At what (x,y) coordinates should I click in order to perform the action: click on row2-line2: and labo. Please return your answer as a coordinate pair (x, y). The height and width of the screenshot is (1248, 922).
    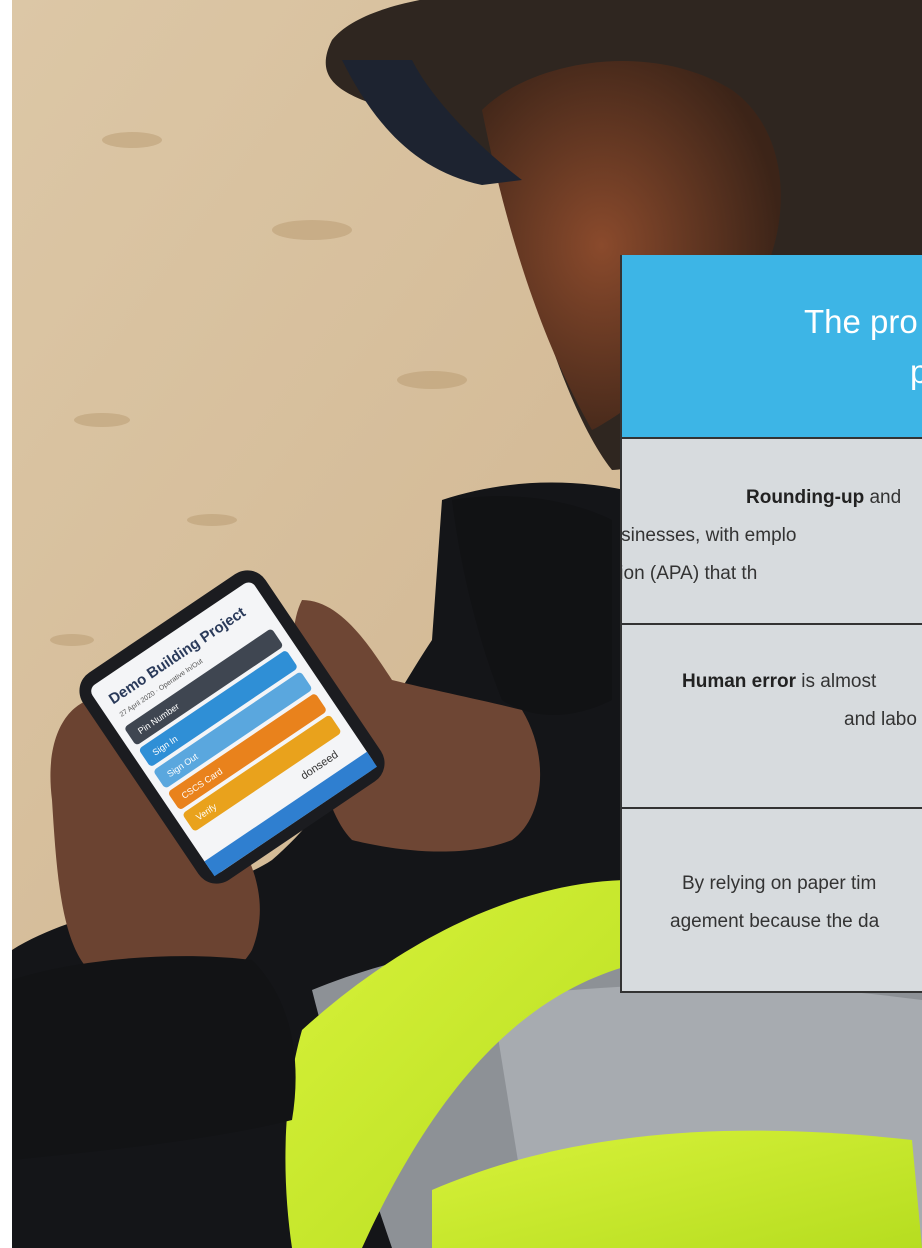
    Looking at the image, I should click on (880, 719).